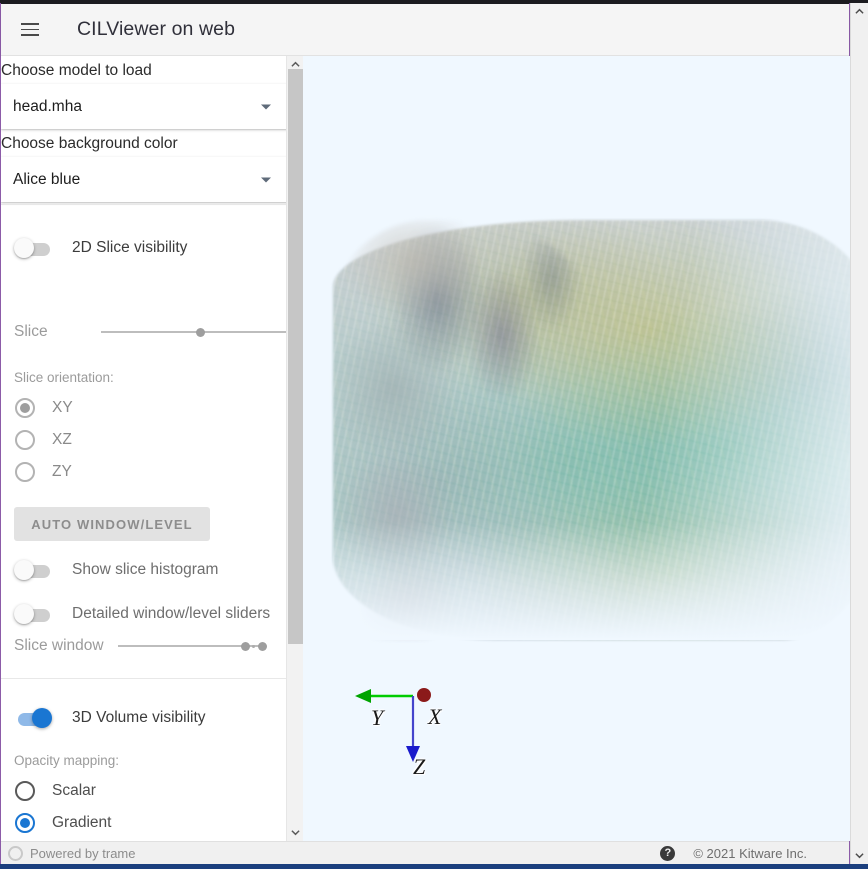  I want to click on bottom-status-bar, so click(434, 866).